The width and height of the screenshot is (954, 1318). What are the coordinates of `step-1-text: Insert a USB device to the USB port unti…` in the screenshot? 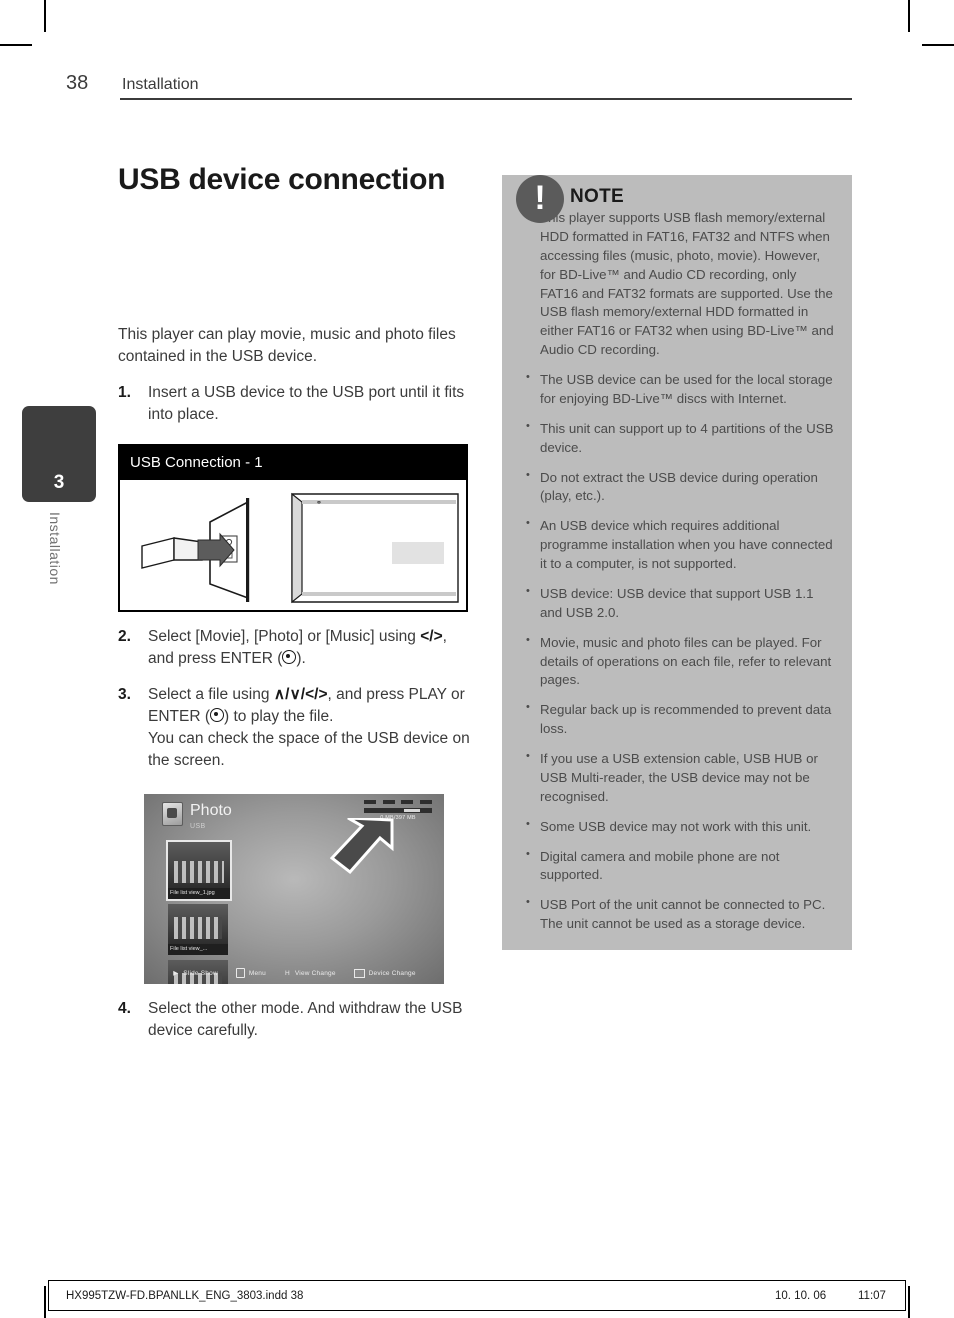 It's located at (306, 404).